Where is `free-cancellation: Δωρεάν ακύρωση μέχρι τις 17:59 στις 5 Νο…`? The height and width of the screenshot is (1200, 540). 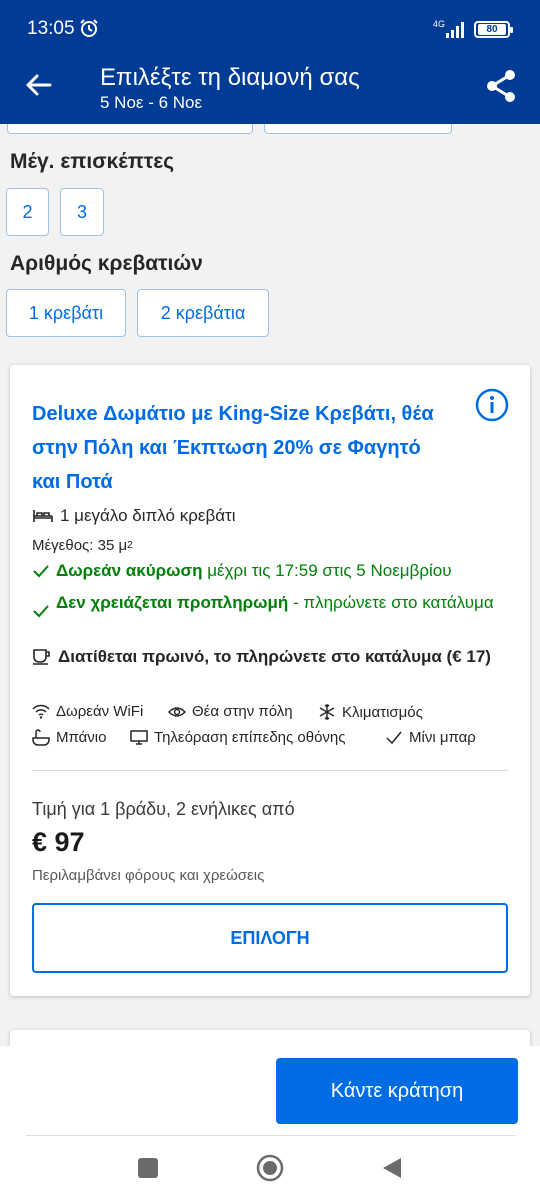
free-cancellation: Δωρεάν ακύρωση μέχρι τις 17:59 στις 5 Νο… is located at coordinates (242, 571).